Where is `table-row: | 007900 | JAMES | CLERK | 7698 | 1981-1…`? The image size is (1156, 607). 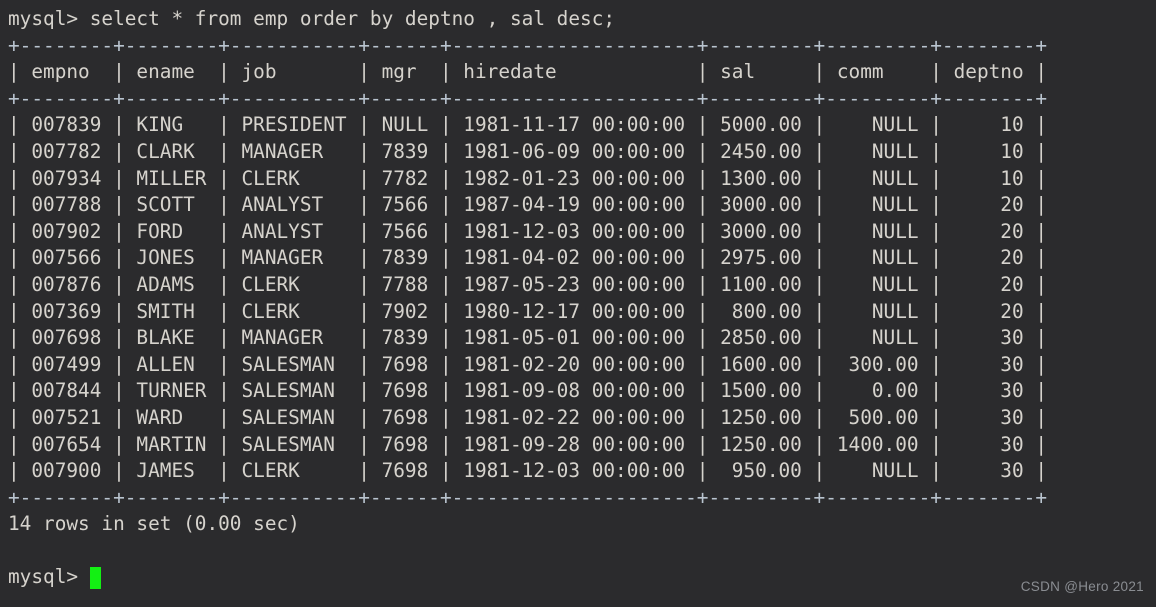 table-row: | 007900 | JAMES | CLERK | 7698 | 1981-1… is located at coordinates (527, 471).